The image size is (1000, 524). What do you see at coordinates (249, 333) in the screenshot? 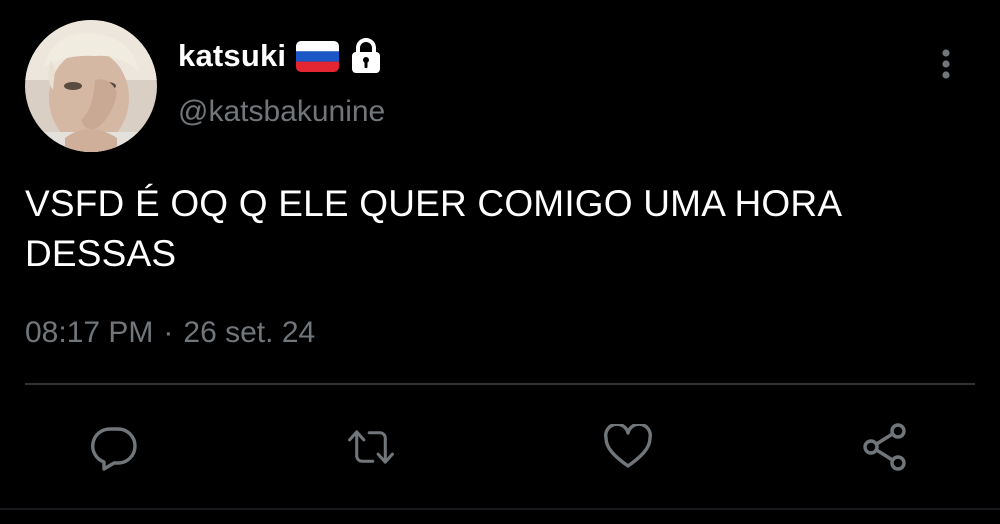
I see `tweet-date: 26 set. 24` at bounding box center [249, 333].